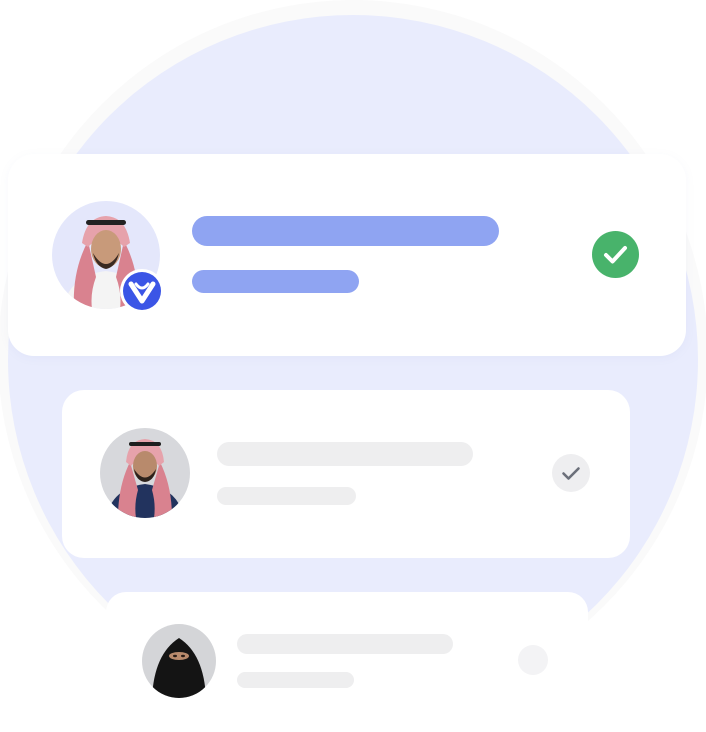  What do you see at coordinates (615, 254) in the screenshot?
I see `check-circle-green-icon` at bounding box center [615, 254].